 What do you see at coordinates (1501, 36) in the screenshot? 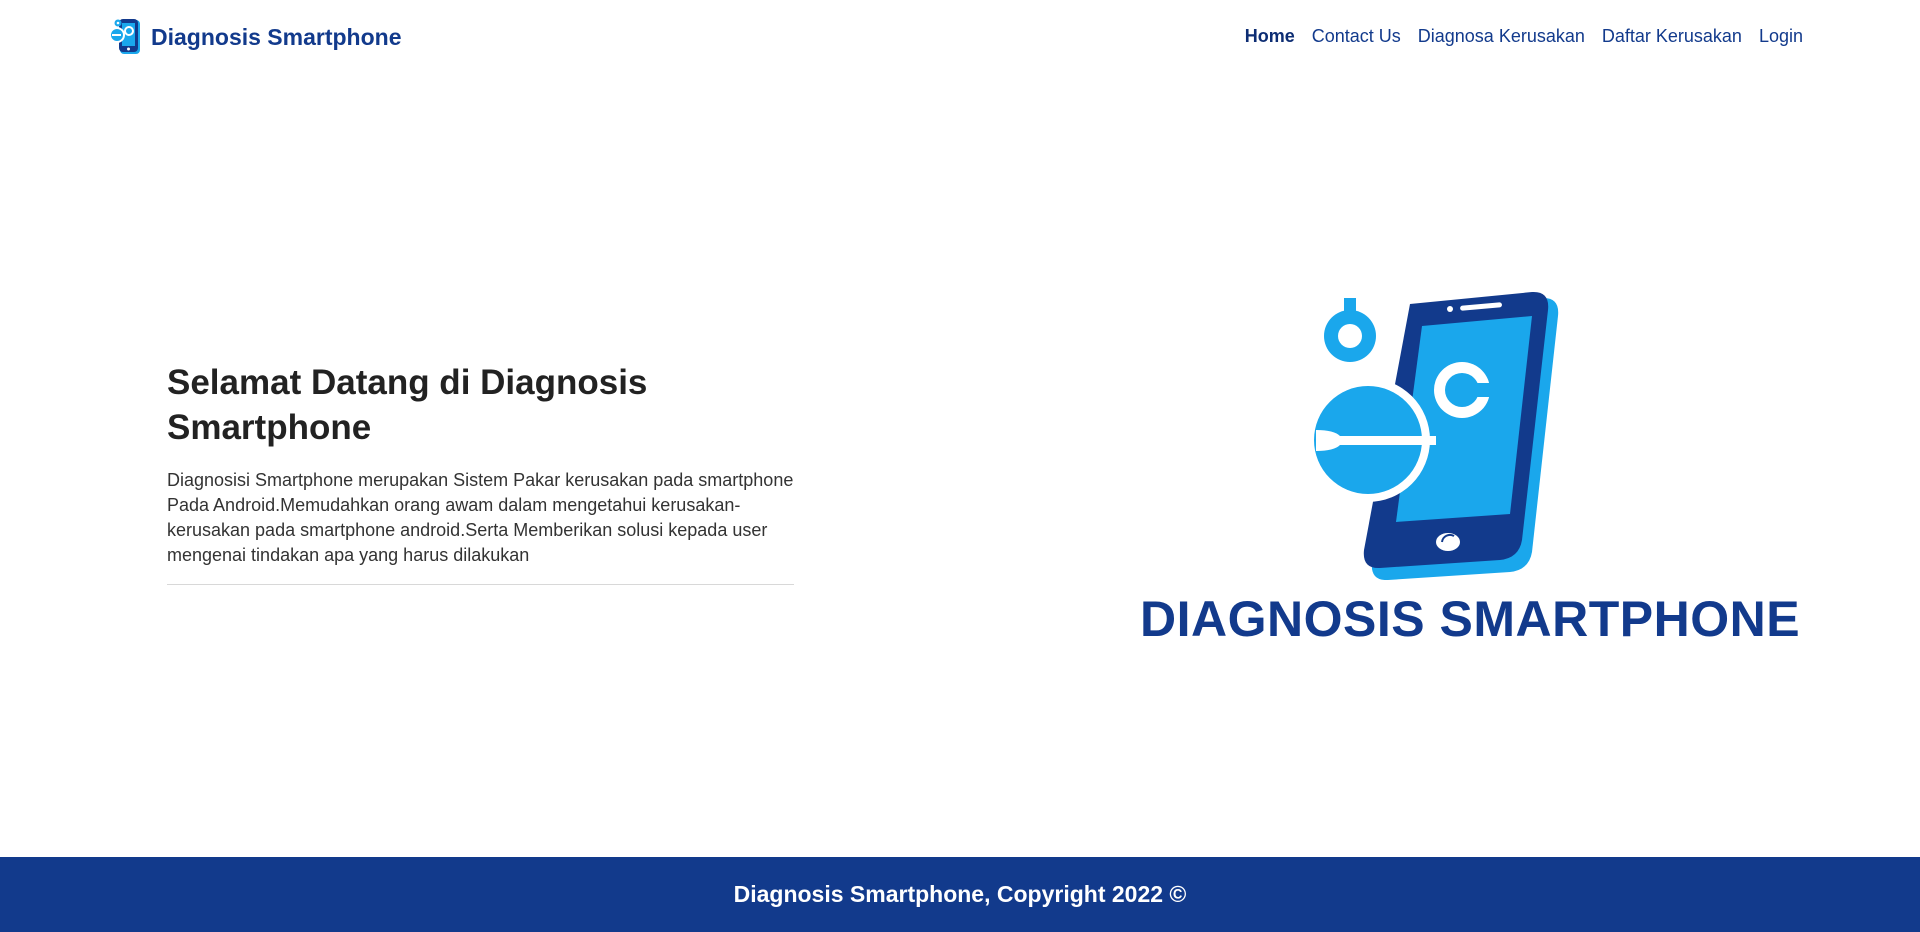
I see `nav-diagnosa-link: Diagnosa Kerusakan` at bounding box center [1501, 36].